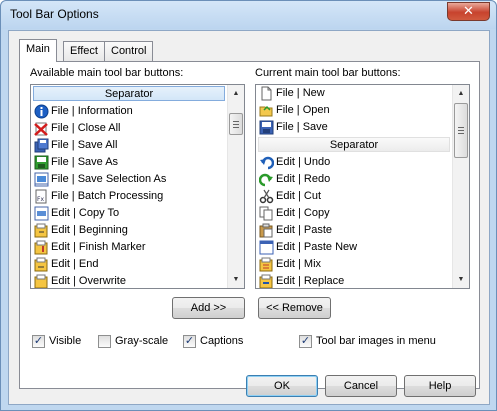 This screenshot has width=497, height=411. Describe the element at coordinates (310, 281) in the screenshot. I see `list-item-label: Edit | Replace` at that location.